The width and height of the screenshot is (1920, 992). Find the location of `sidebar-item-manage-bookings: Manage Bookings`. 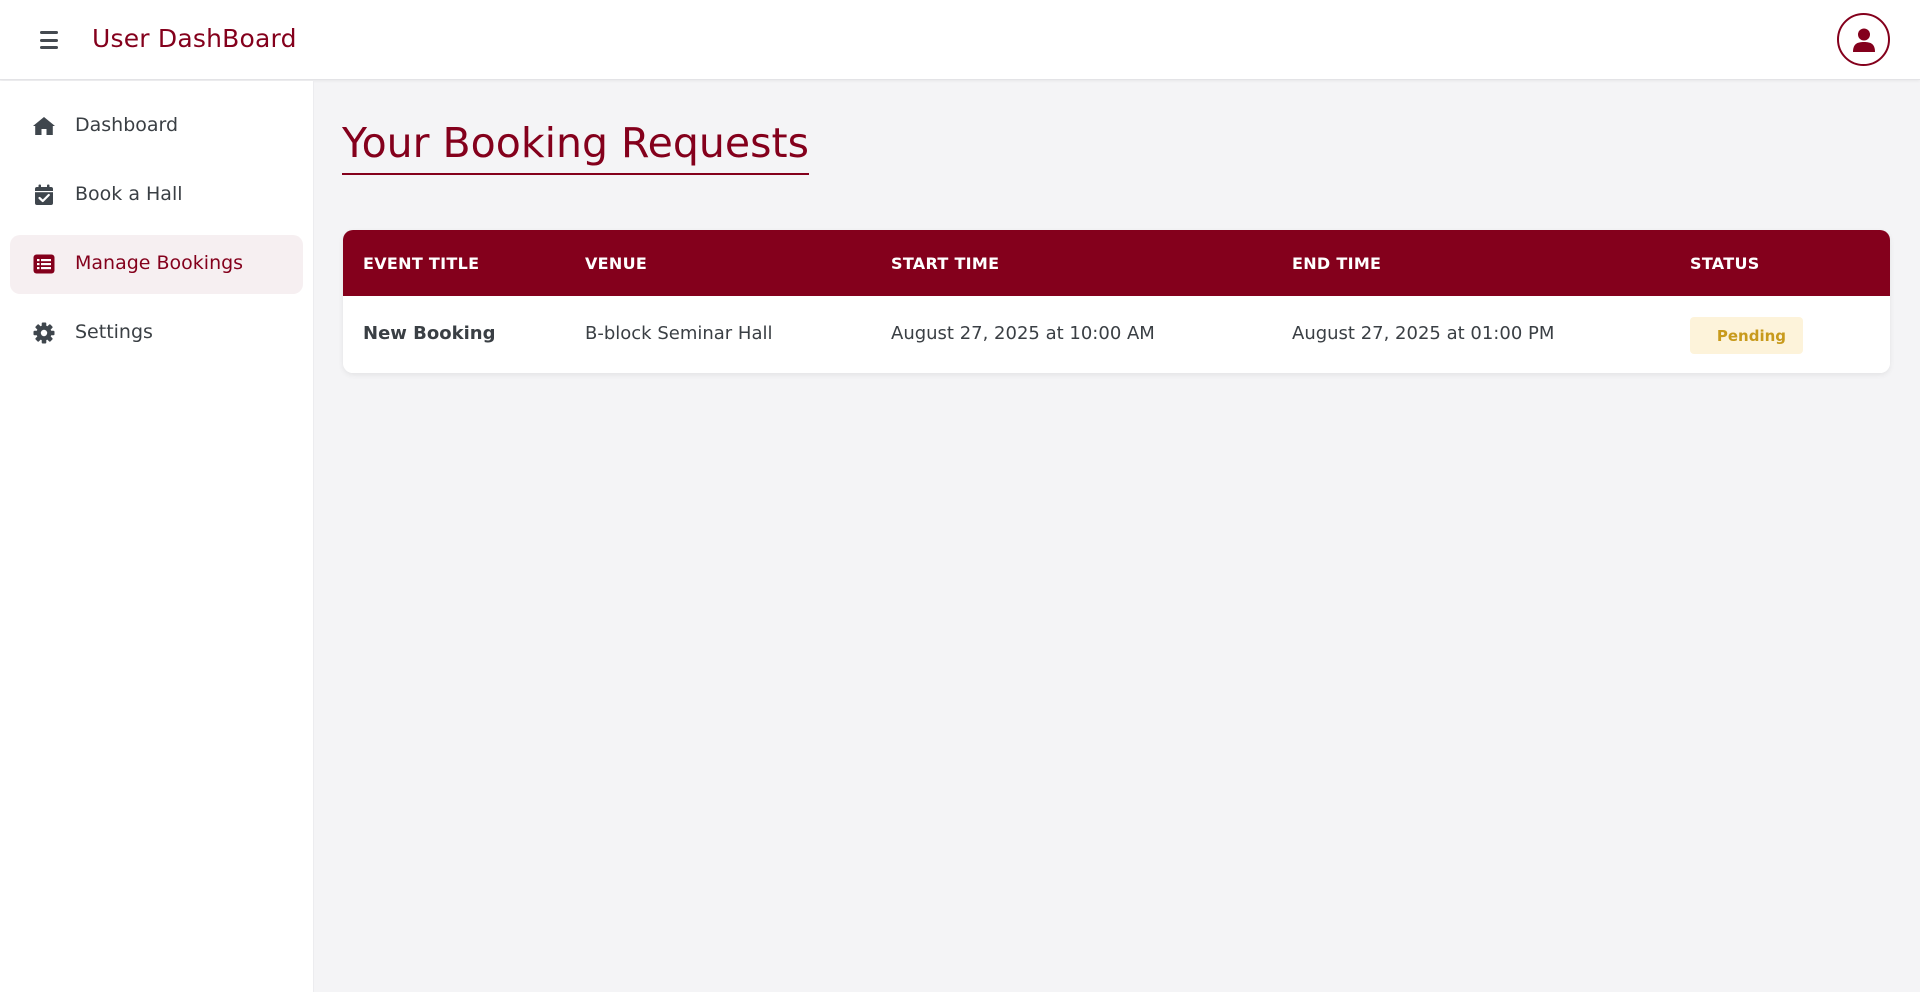

sidebar-item-manage-bookings: Manage Bookings is located at coordinates (156, 264).